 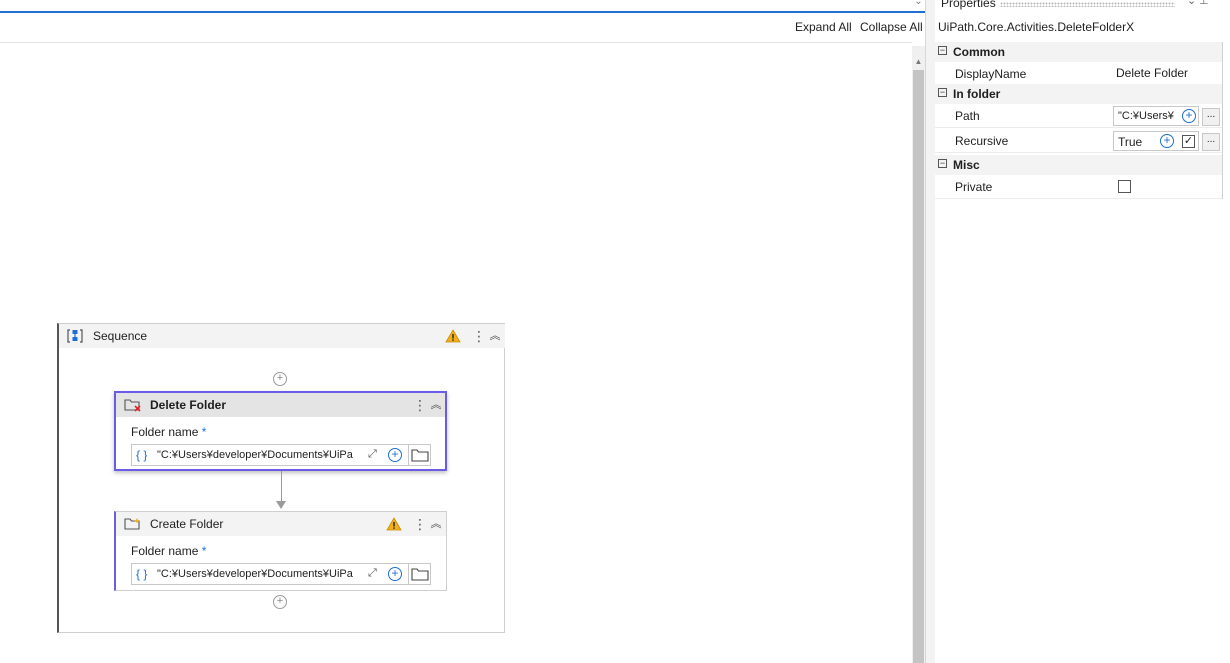 I want to click on category-common: − Common, so click(x=1078, y=52).